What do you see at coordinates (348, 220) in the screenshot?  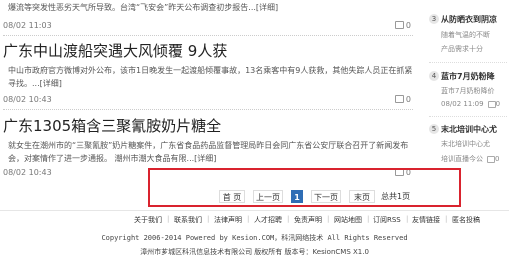 I see `footer-link-sitemap: 网站地图` at bounding box center [348, 220].